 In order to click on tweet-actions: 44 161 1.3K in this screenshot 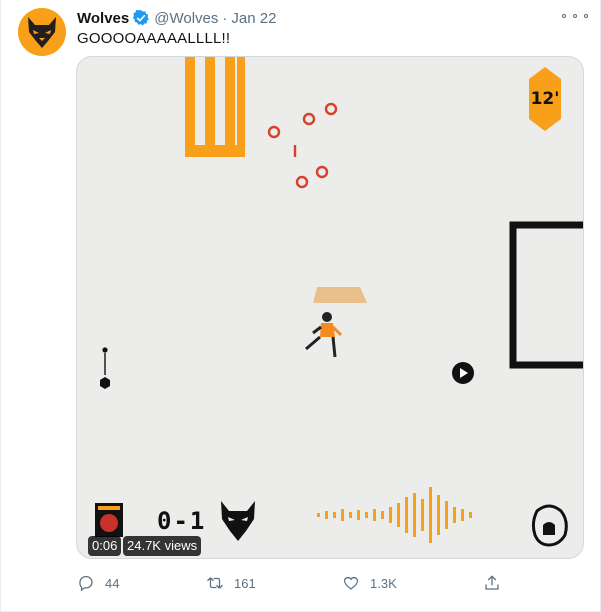, I will do `click(300, 583)`.